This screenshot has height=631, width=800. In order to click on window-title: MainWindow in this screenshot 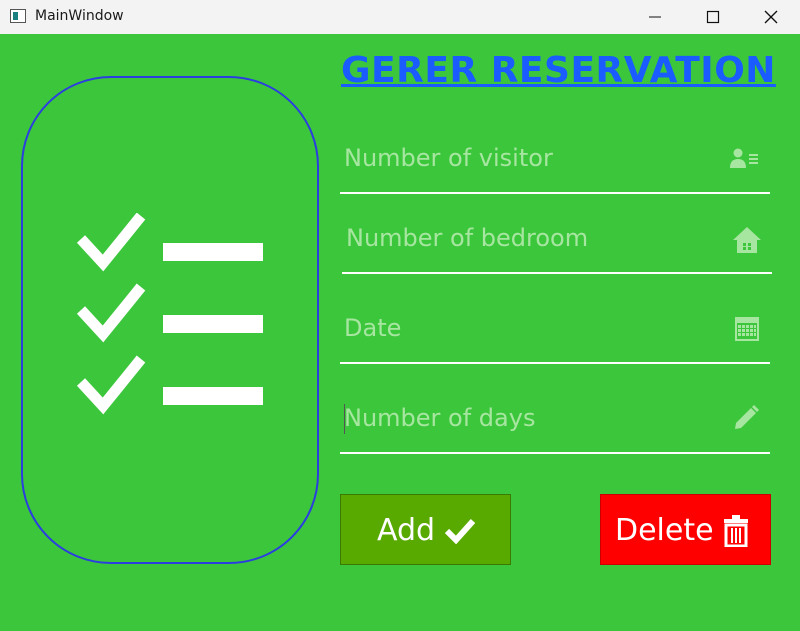, I will do `click(79, 16)`.